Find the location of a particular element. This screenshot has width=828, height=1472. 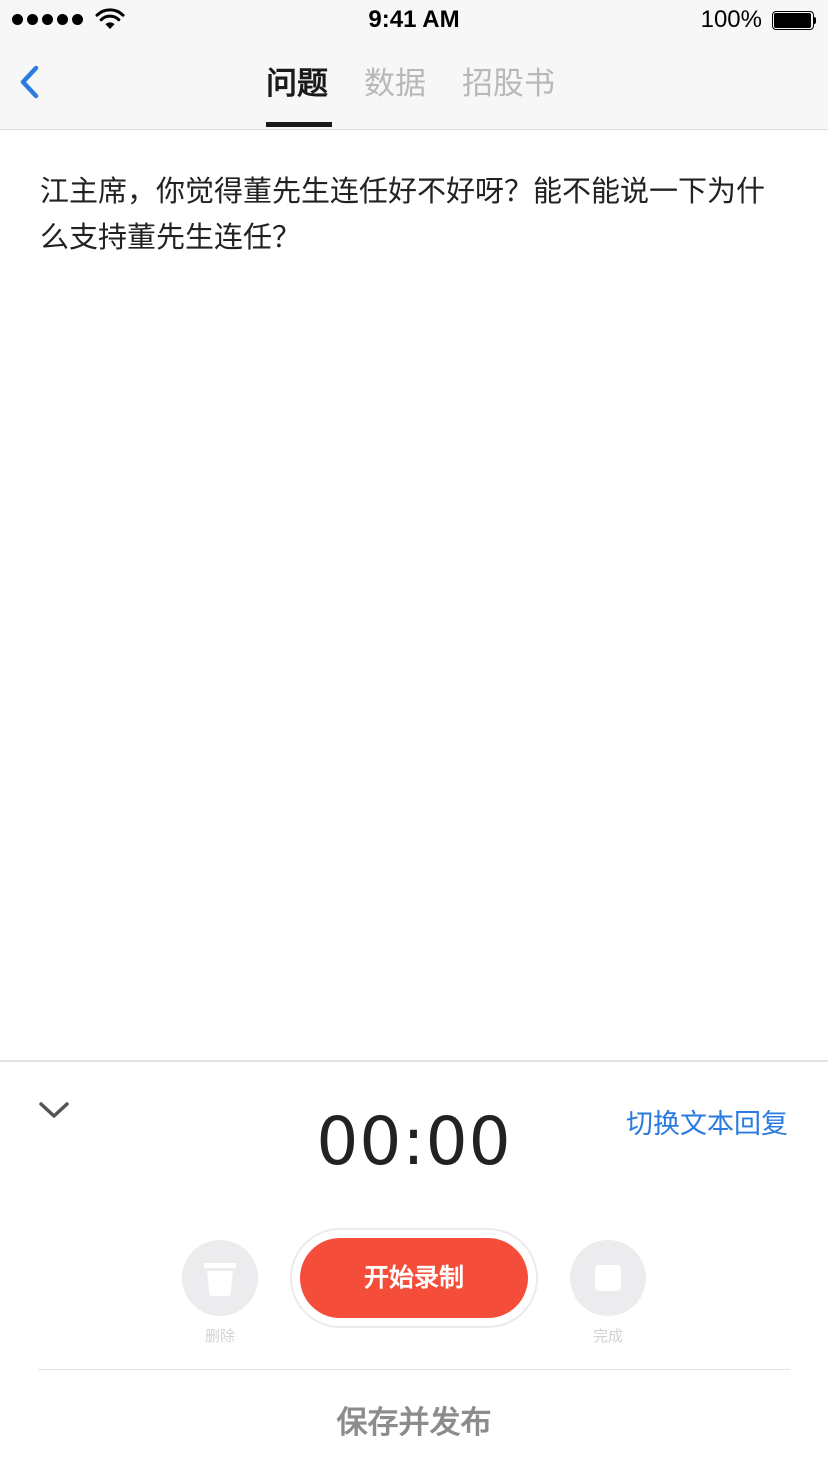

active-tab-indicator is located at coordinates (299, 124).